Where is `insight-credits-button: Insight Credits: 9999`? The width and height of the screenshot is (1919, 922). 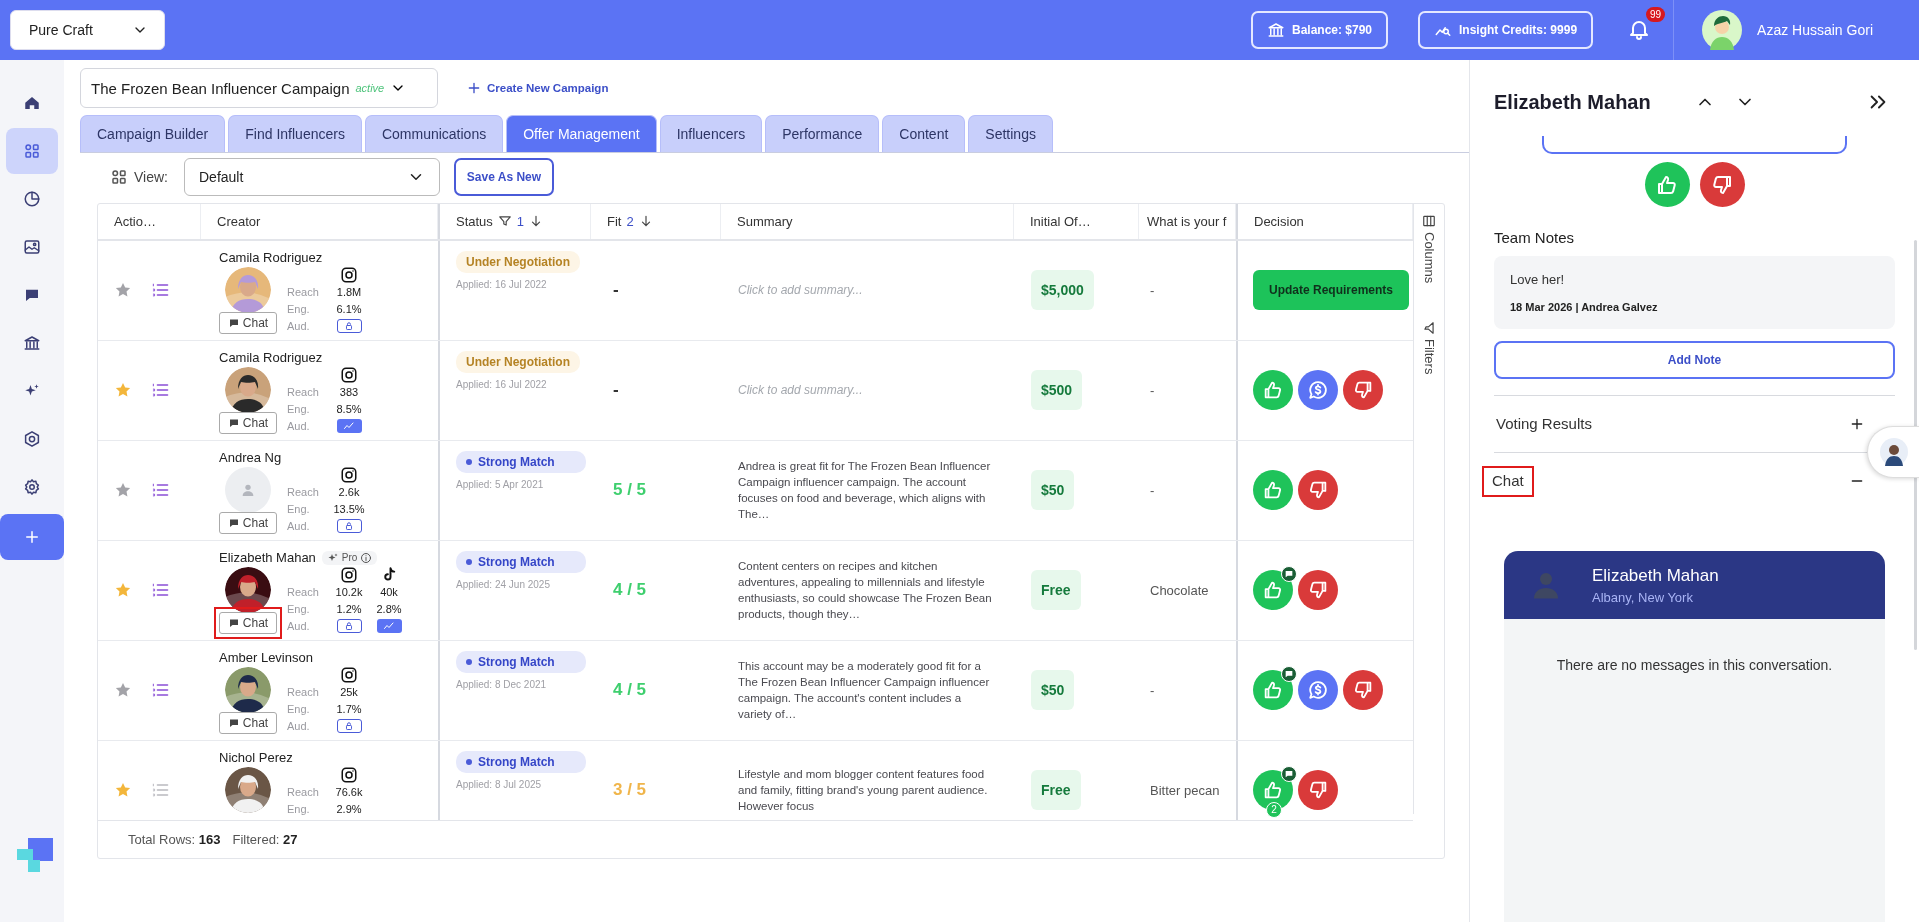 insight-credits-button: Insight Credits: 9999 is located at coordinates (1506, 30).